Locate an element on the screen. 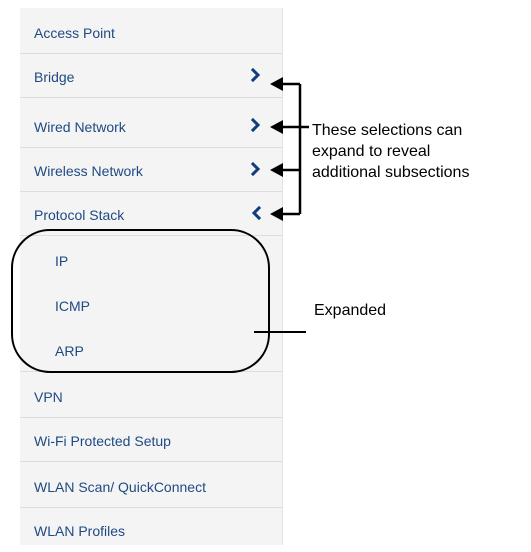  expand-note-line: additional subsections is located at coordinates (391, 172).